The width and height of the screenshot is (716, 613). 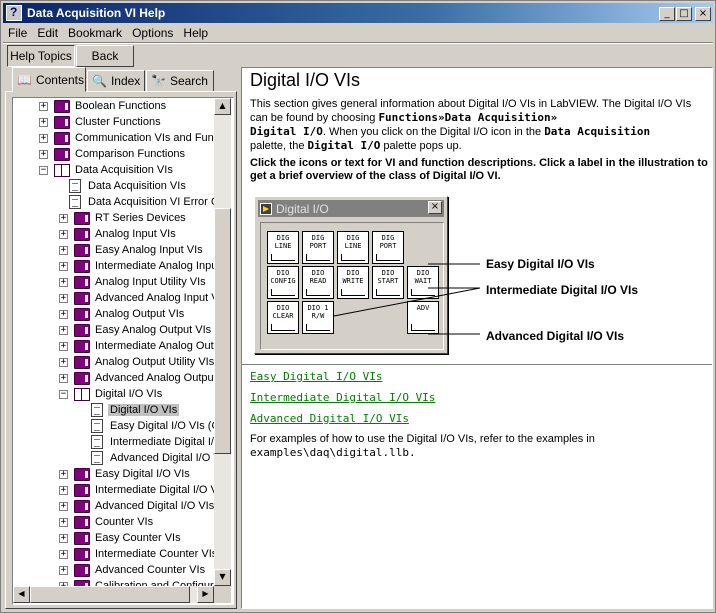 What do you see at coordinates (358, 13) in the screenshot?
I see `title-bar: Data Acquisition VI Help _ □ ×` at bounding box center [358, 13].